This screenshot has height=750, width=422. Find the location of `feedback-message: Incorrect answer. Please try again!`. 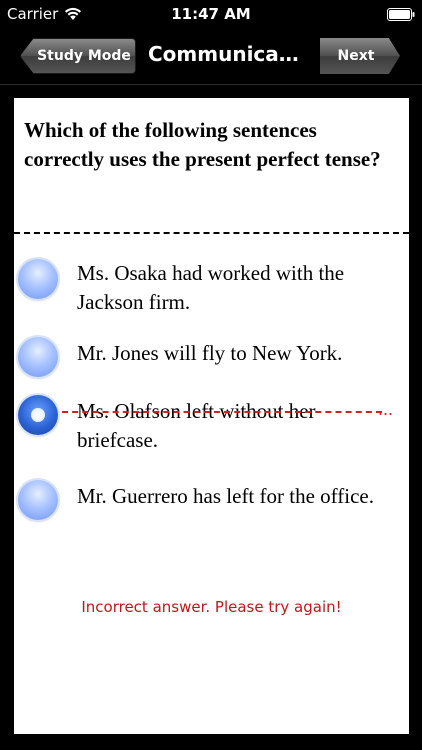

feedback-message: Incorrect answer. Please try again! is located at coordinates (211, 607).